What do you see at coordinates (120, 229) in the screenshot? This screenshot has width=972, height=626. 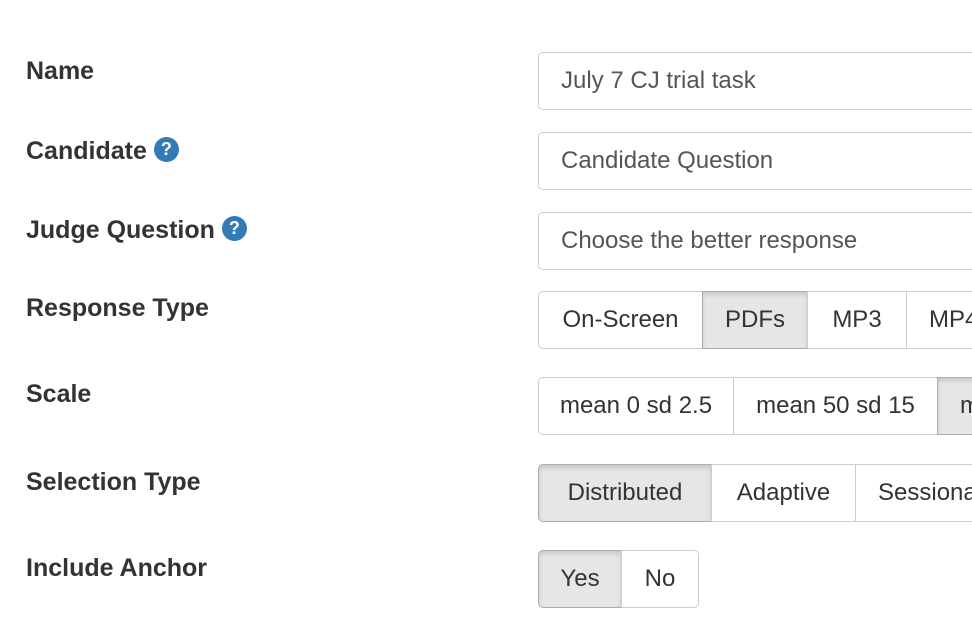 I see `judge-question-label-text: Judge Question` at bounding box center [120, 229].